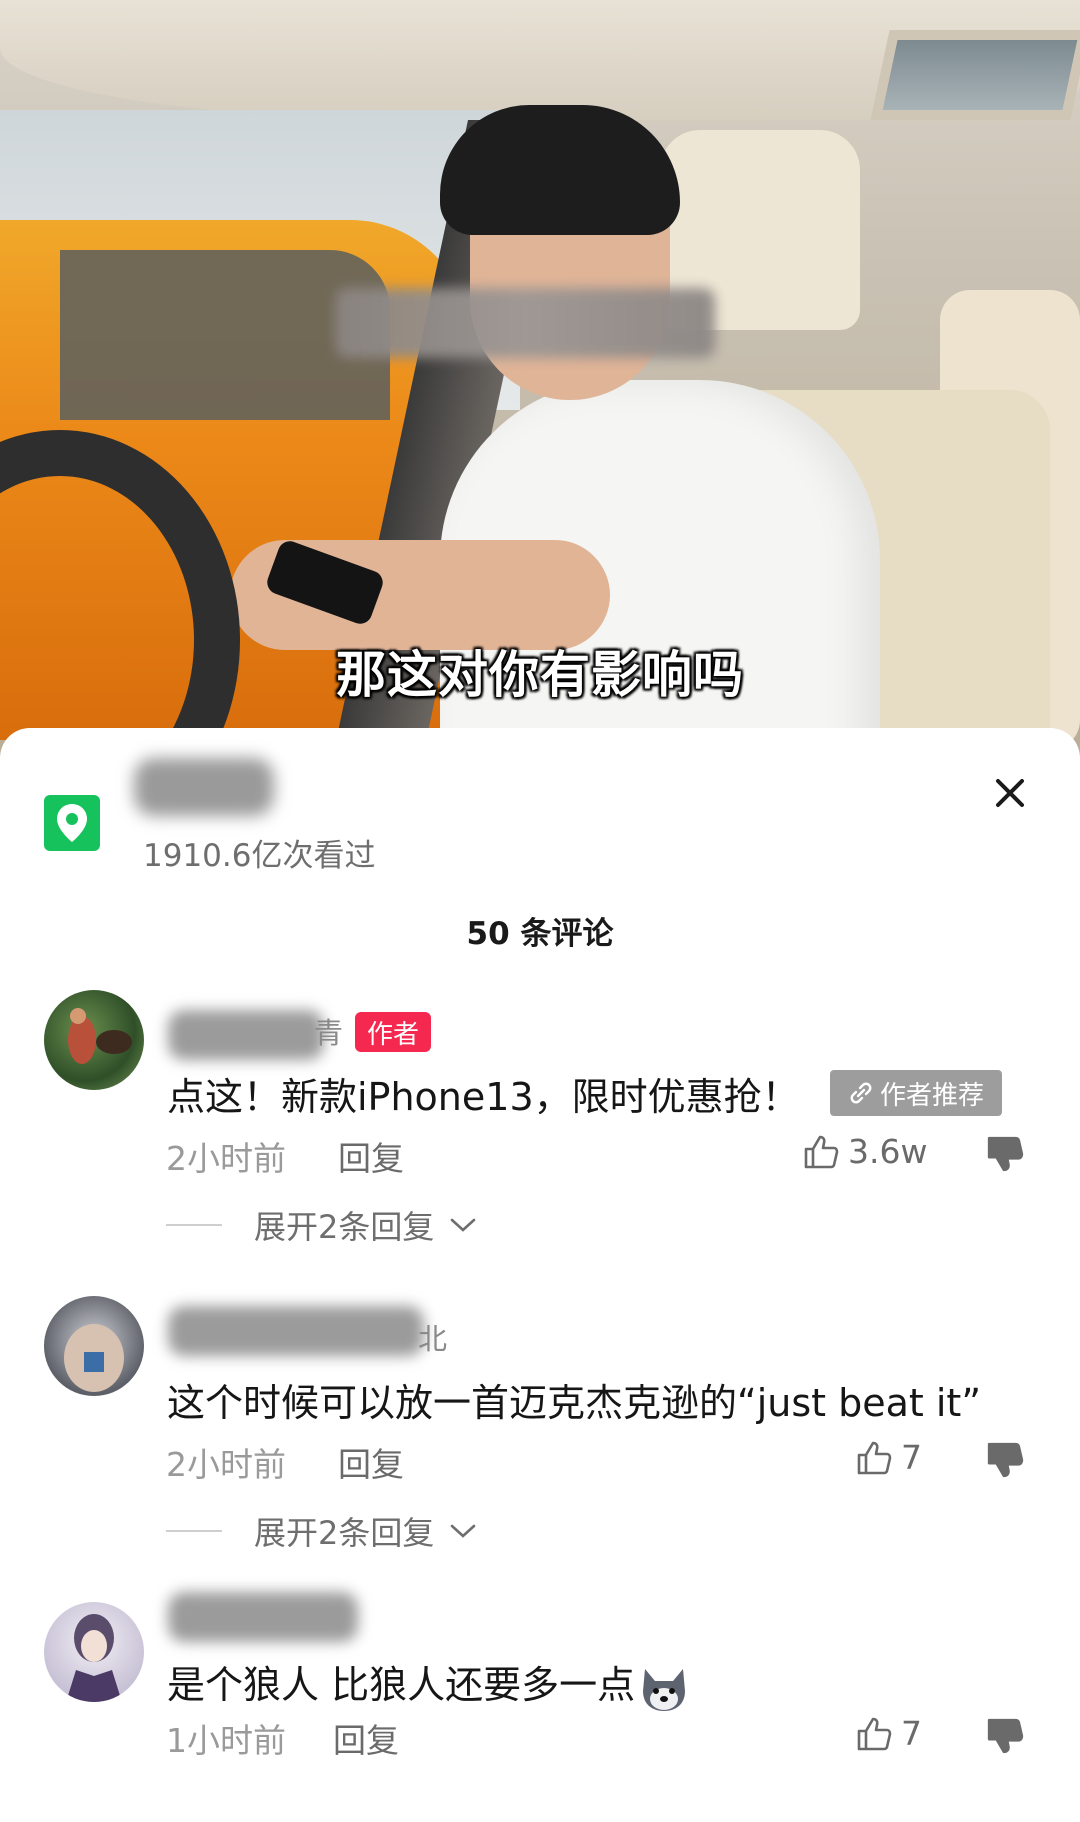 The image size is (1080, 1822). I want to click on close-icon, so click(1010, 793).